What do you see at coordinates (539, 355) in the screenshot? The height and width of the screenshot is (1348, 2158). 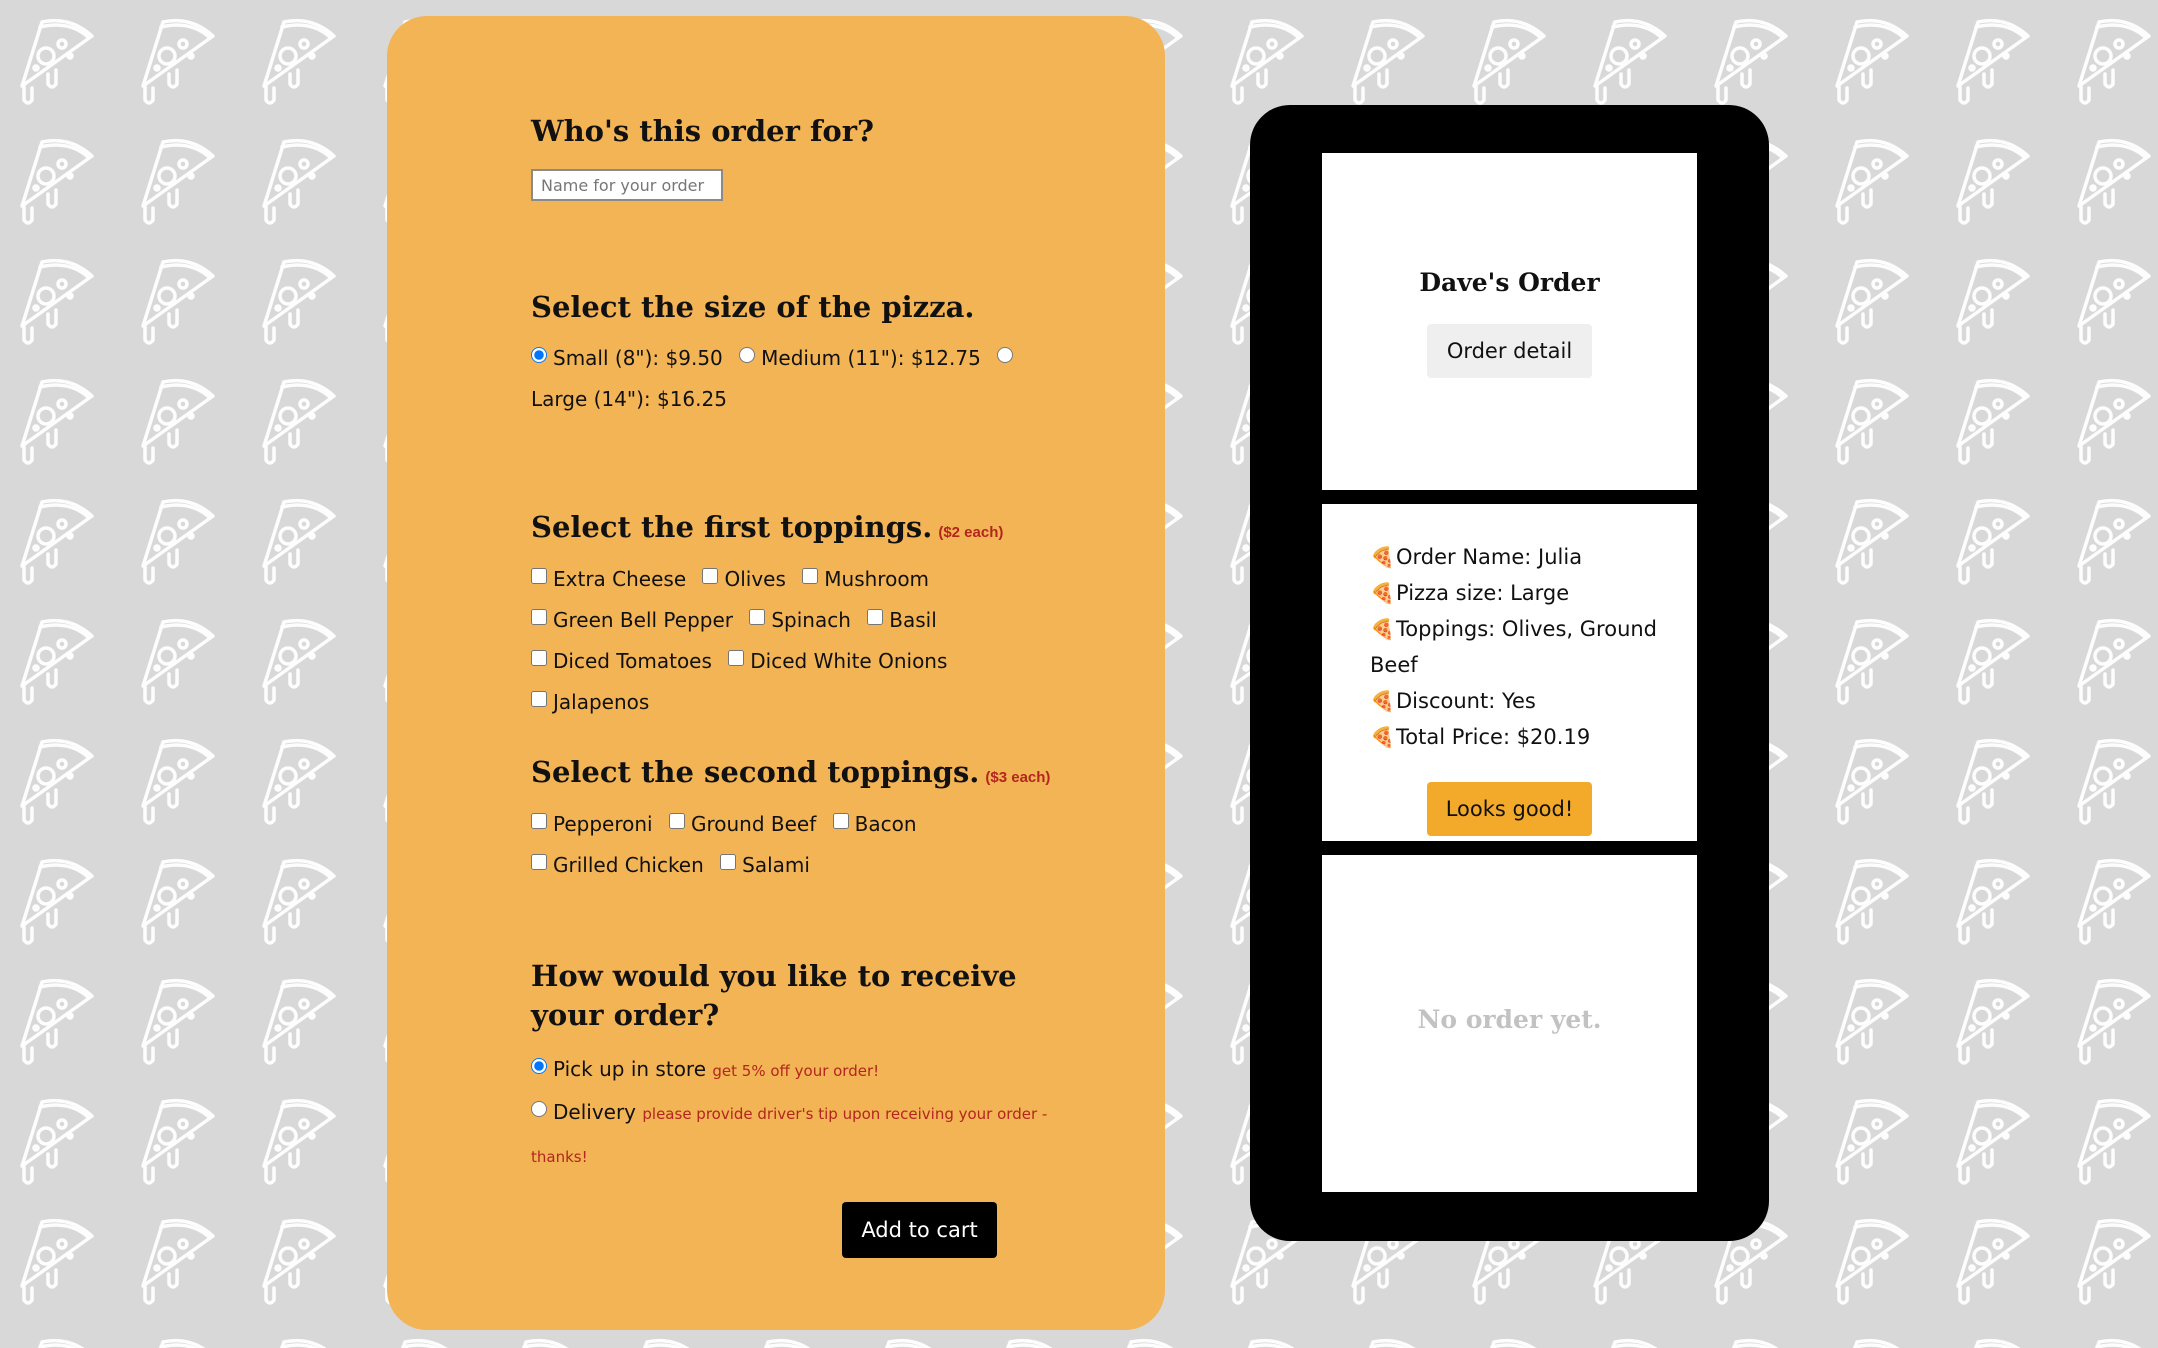 I see `size-small-radio` at bounding box center [539, 355].